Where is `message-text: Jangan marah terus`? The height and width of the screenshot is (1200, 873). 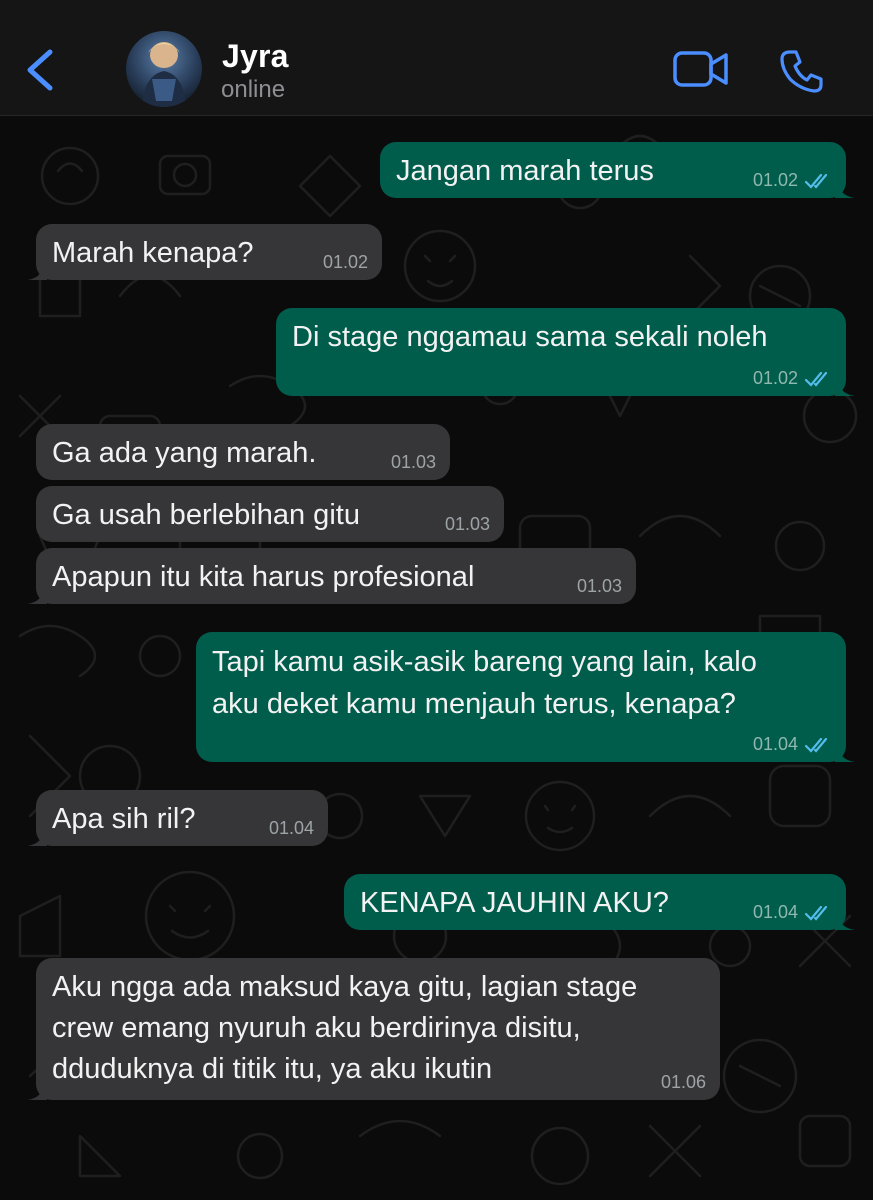
message-text: Jangan marah terus is located at coordinates (525, 171).